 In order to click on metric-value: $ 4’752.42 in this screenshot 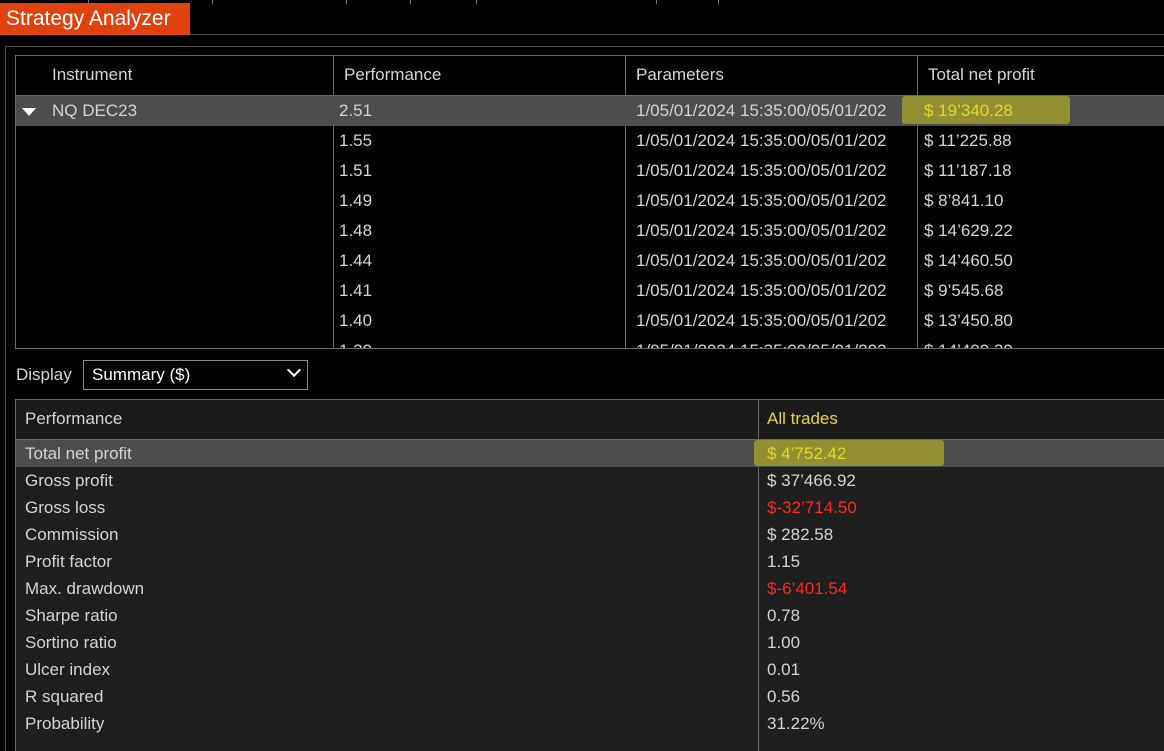, I will do `click(807, 453)`.